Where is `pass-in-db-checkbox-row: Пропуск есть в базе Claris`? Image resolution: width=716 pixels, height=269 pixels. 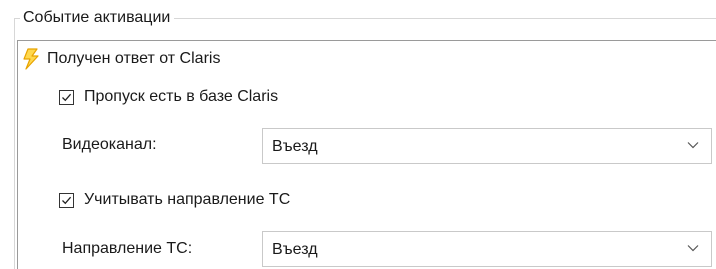 pass-in-db-checkbox-row: Пропуск есть в базе Claris is located at coordinates (168, 97).